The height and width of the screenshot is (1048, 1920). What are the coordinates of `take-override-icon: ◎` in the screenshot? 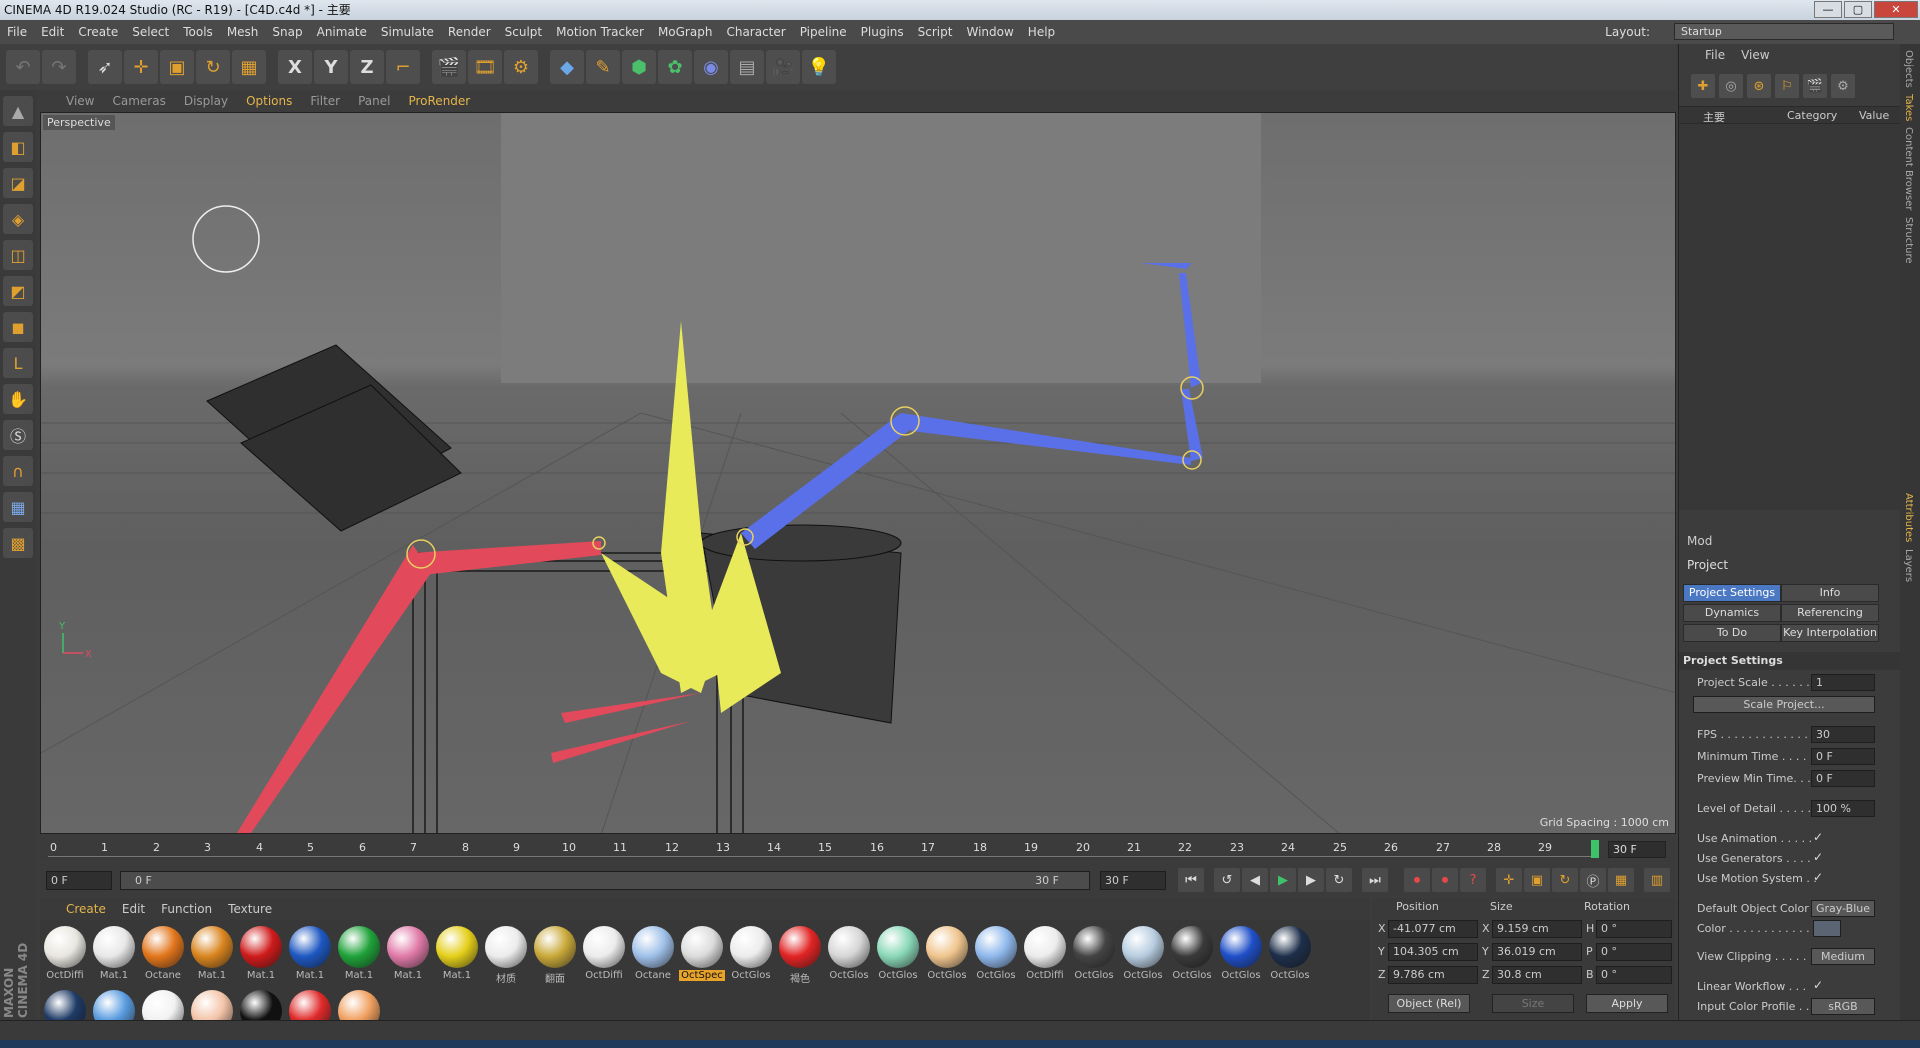 It's located at (1731, 86).